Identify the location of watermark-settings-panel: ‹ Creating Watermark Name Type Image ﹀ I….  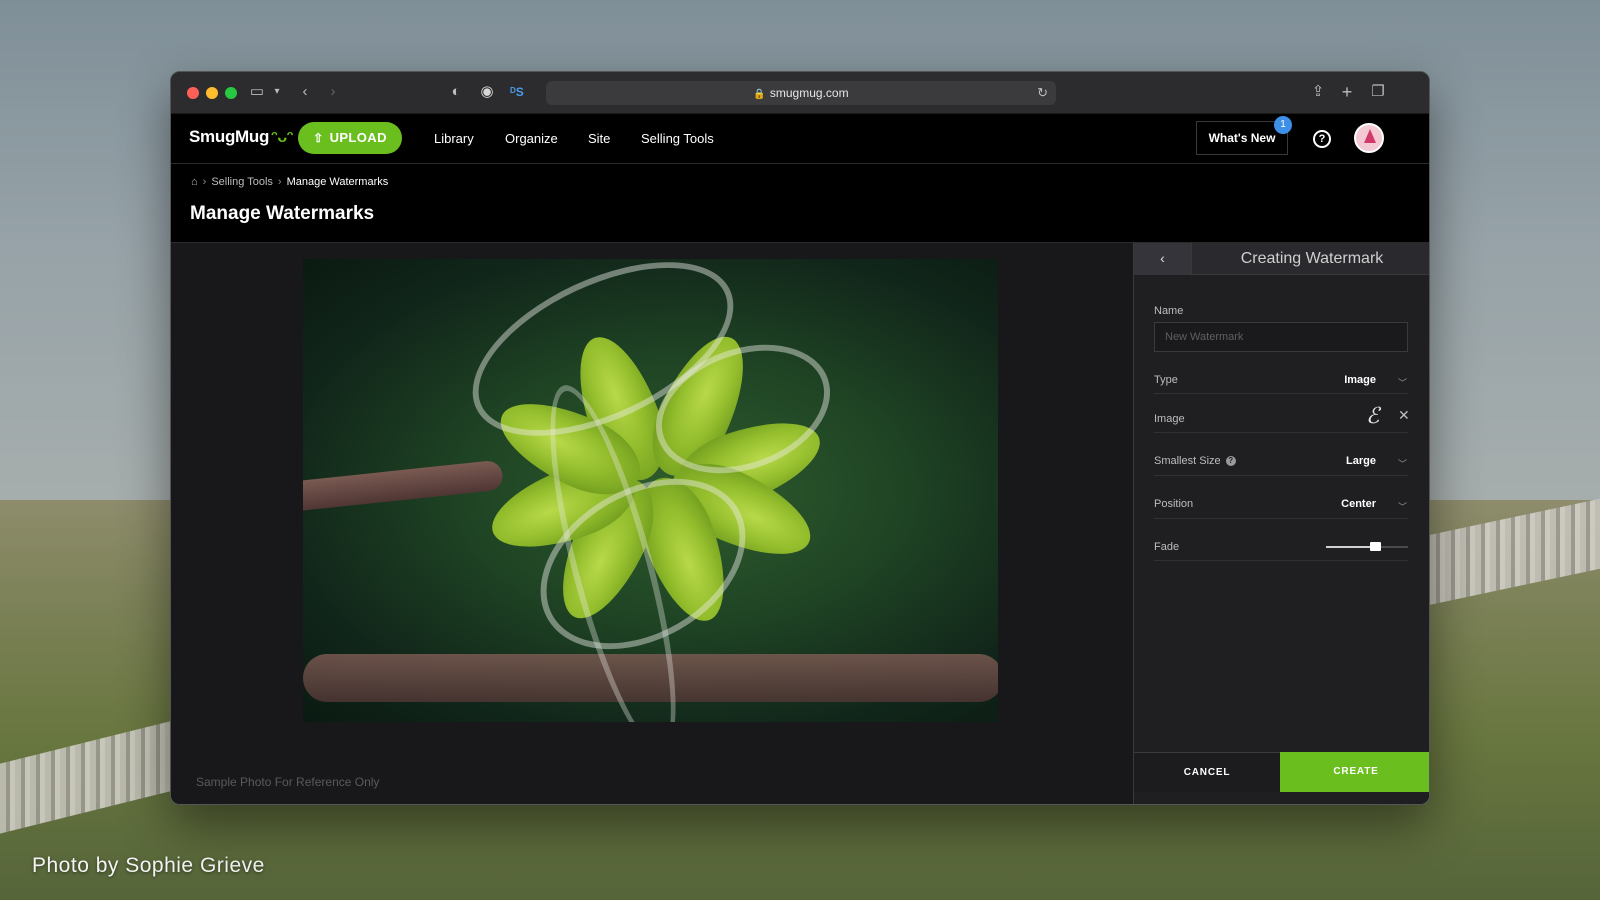
(1281, 524).